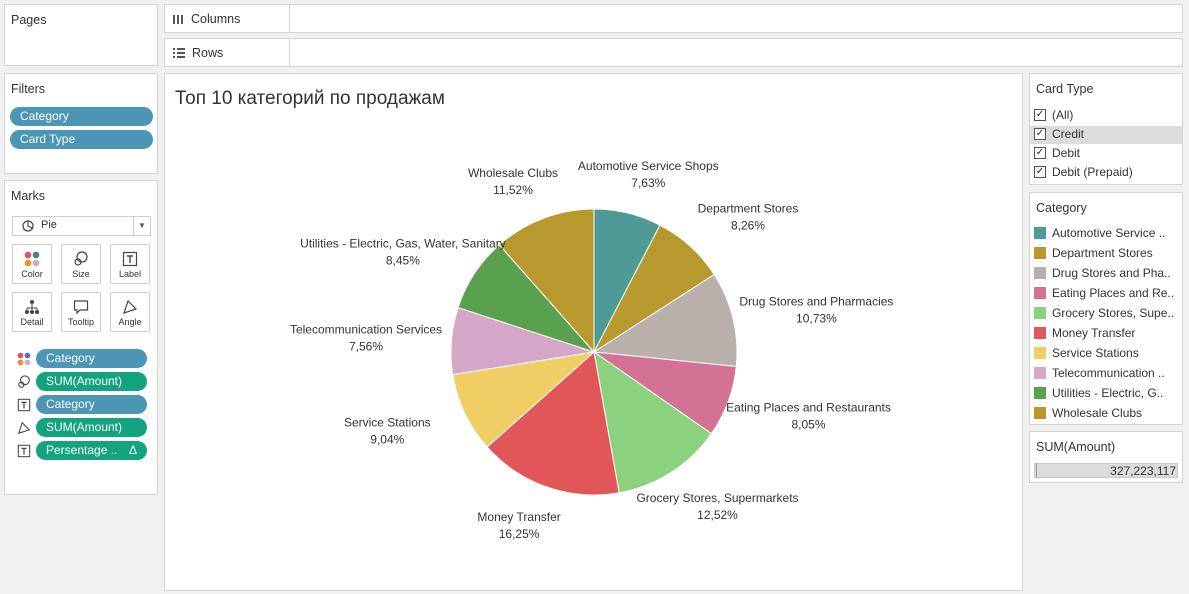  I want to click on tooltip-label: Tooltip, so click(80, 322).